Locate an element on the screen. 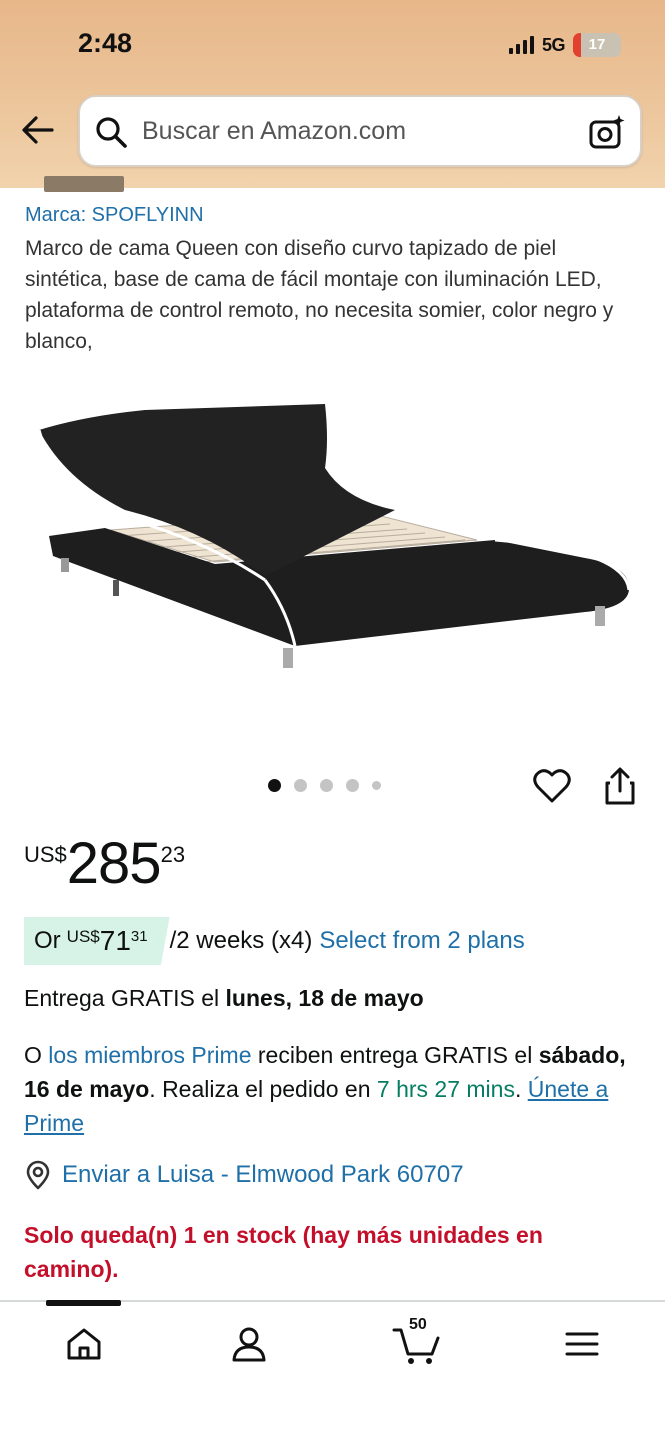 The height and width of the screenshot is (1440, 665). search-bar: Buscar en Amazon.com is located at coordinates (360, 131).